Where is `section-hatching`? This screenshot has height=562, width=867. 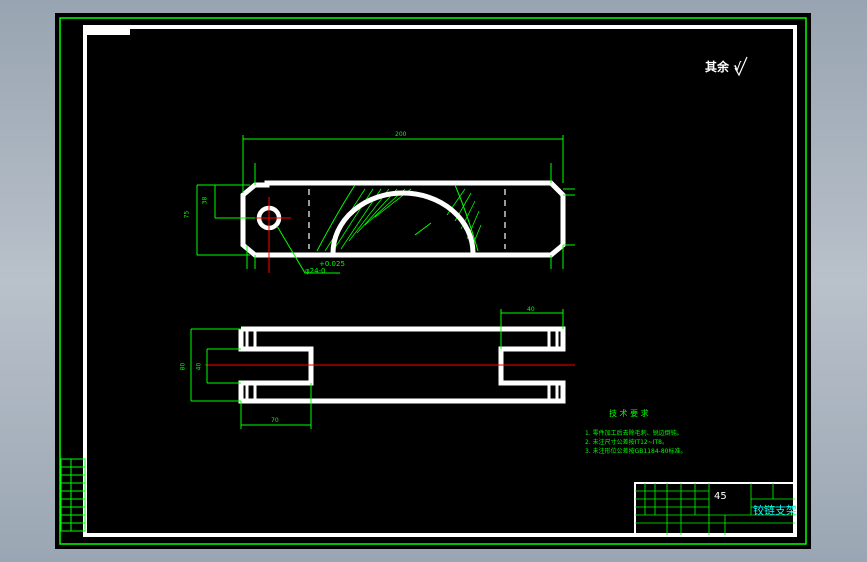
section-hatching is located at coordinates (403, 220).